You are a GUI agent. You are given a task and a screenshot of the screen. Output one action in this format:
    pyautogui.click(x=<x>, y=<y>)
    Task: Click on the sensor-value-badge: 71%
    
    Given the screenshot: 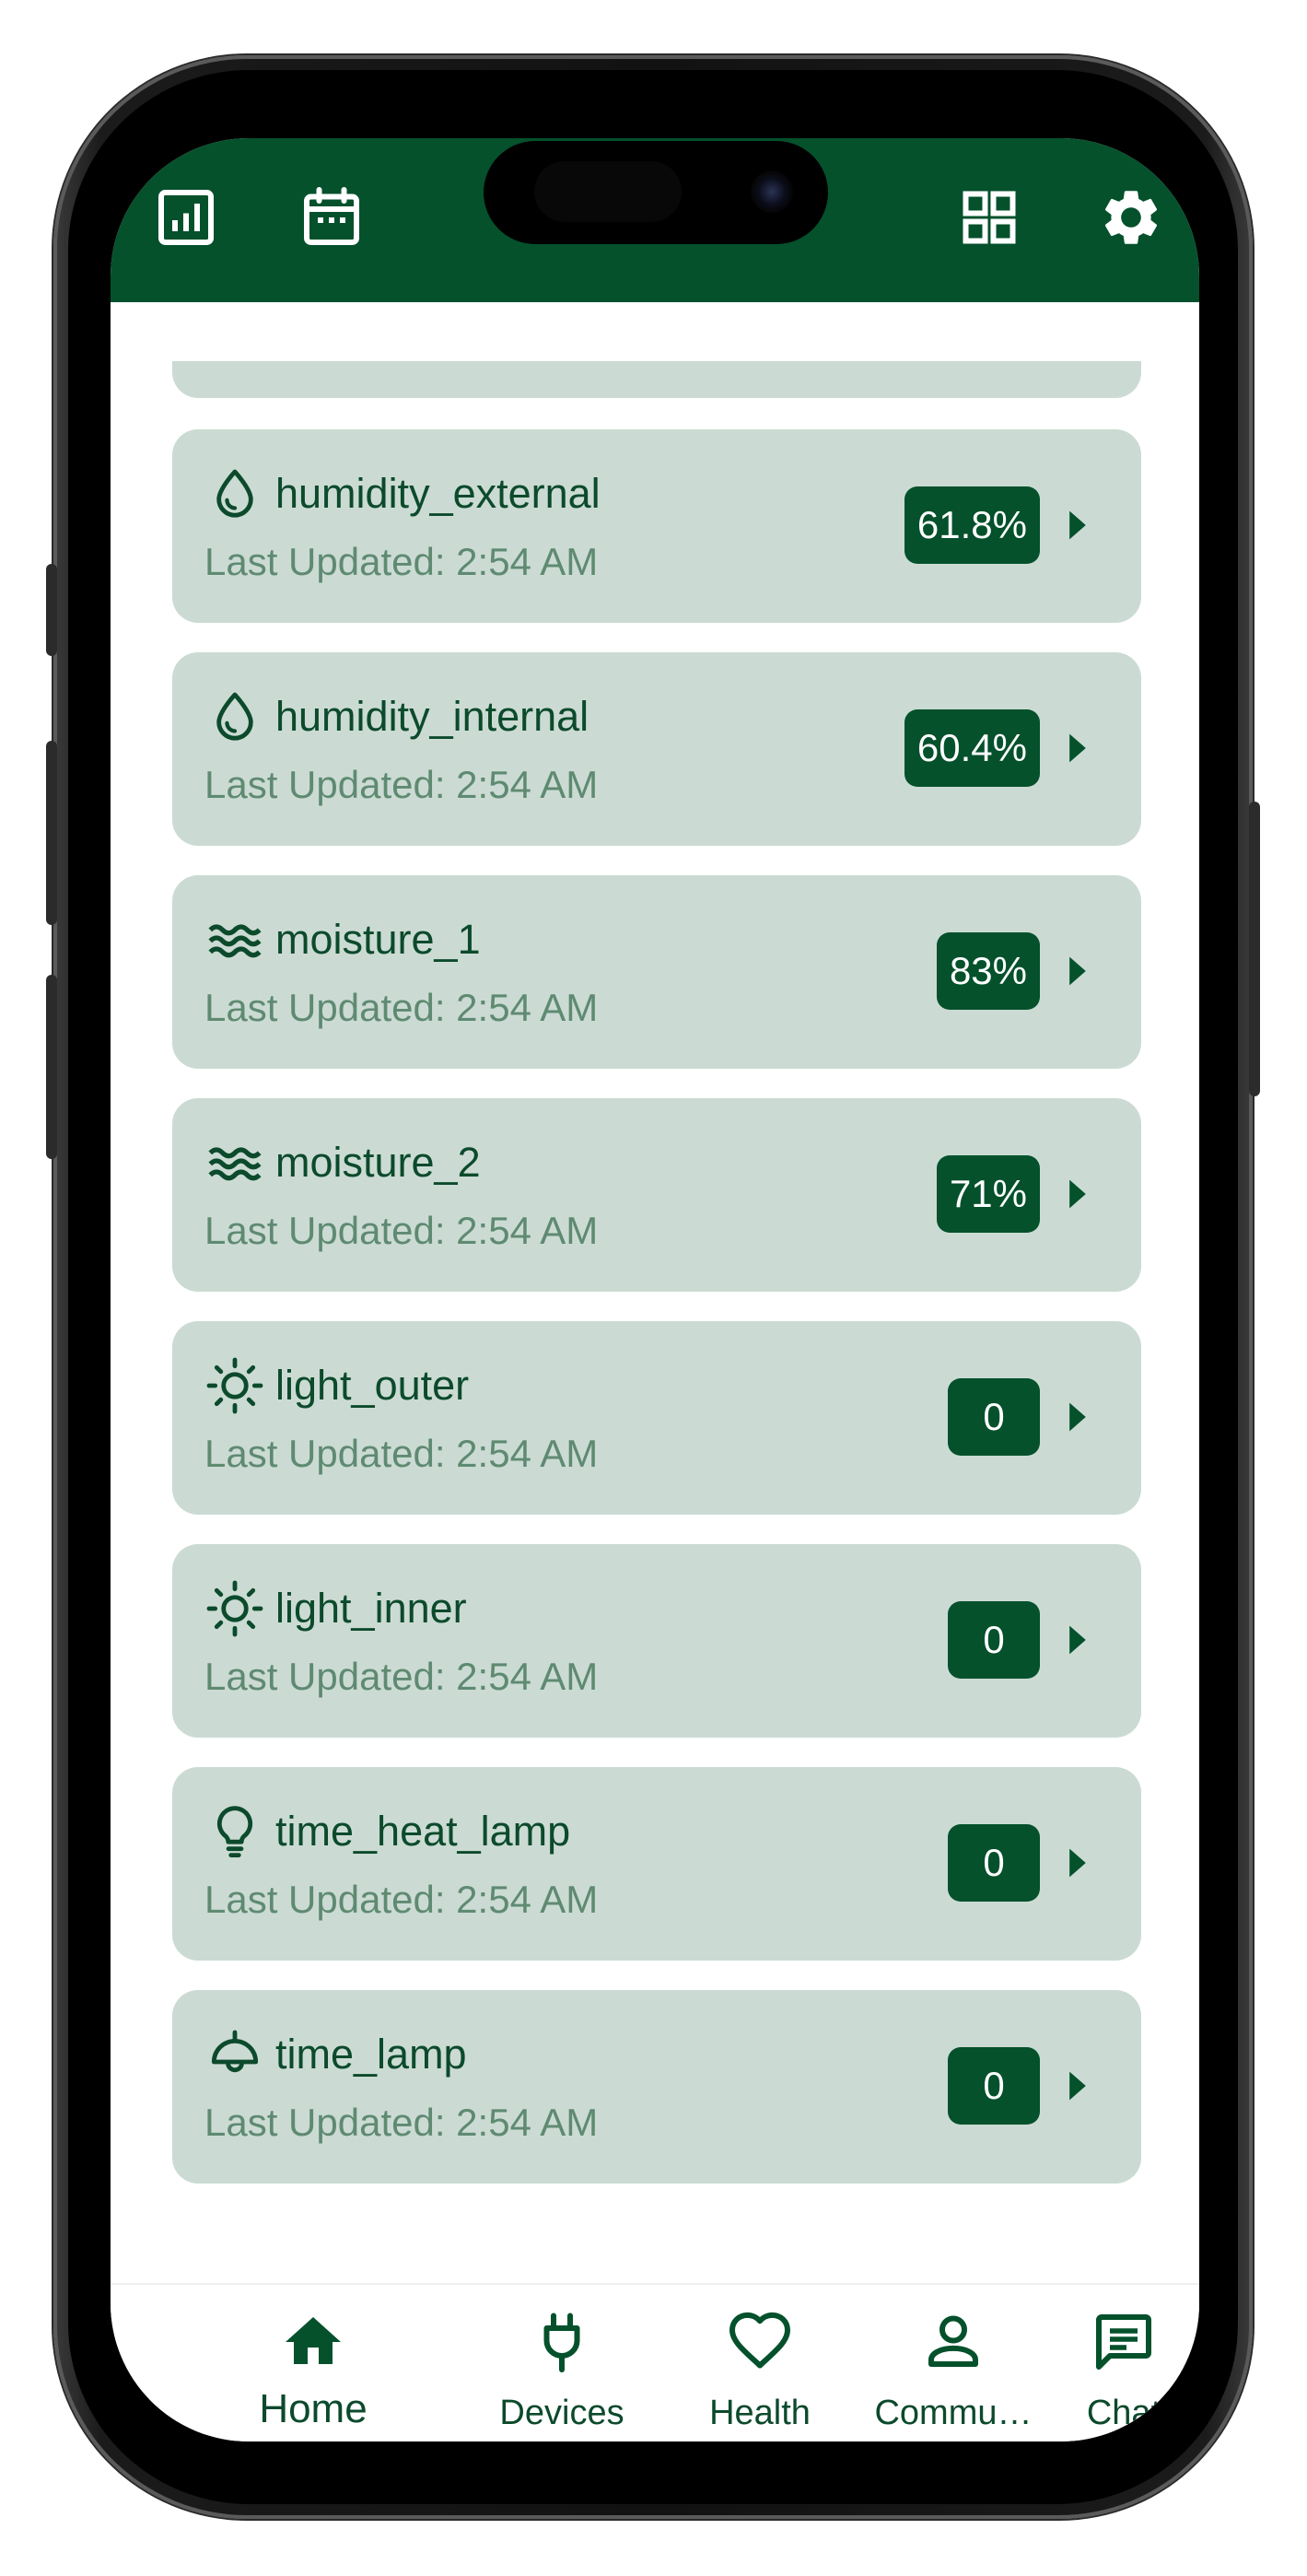 What is the action you would take?
    pyautogui.click(x=988, y=1194)
    